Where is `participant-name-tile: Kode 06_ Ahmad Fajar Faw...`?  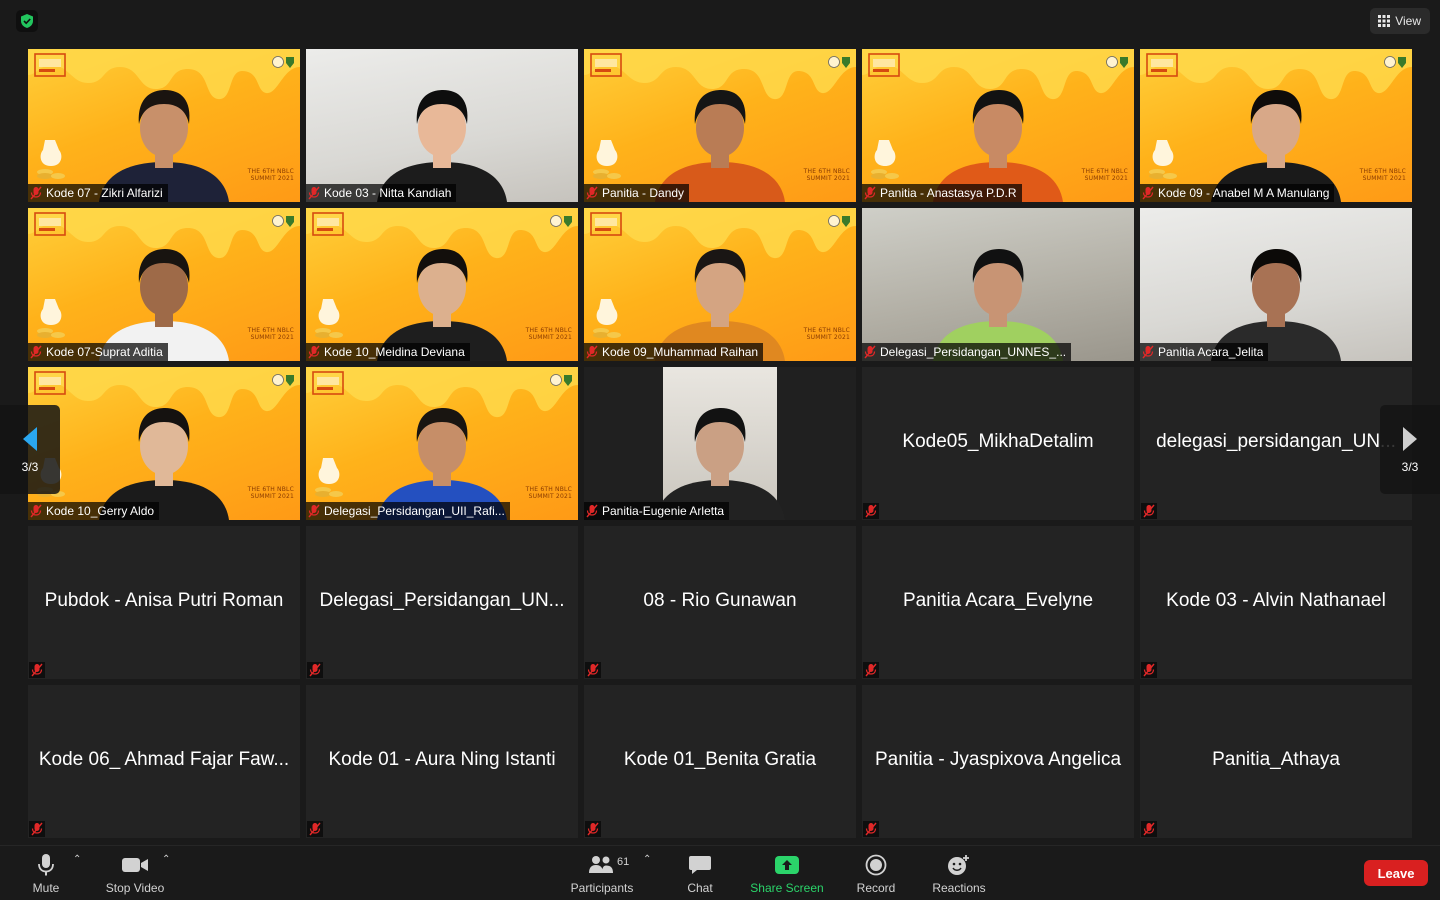 participant-name-tile: Kode 06_ Ahmad Fajar Faw... is located at coordinates (164, 761).